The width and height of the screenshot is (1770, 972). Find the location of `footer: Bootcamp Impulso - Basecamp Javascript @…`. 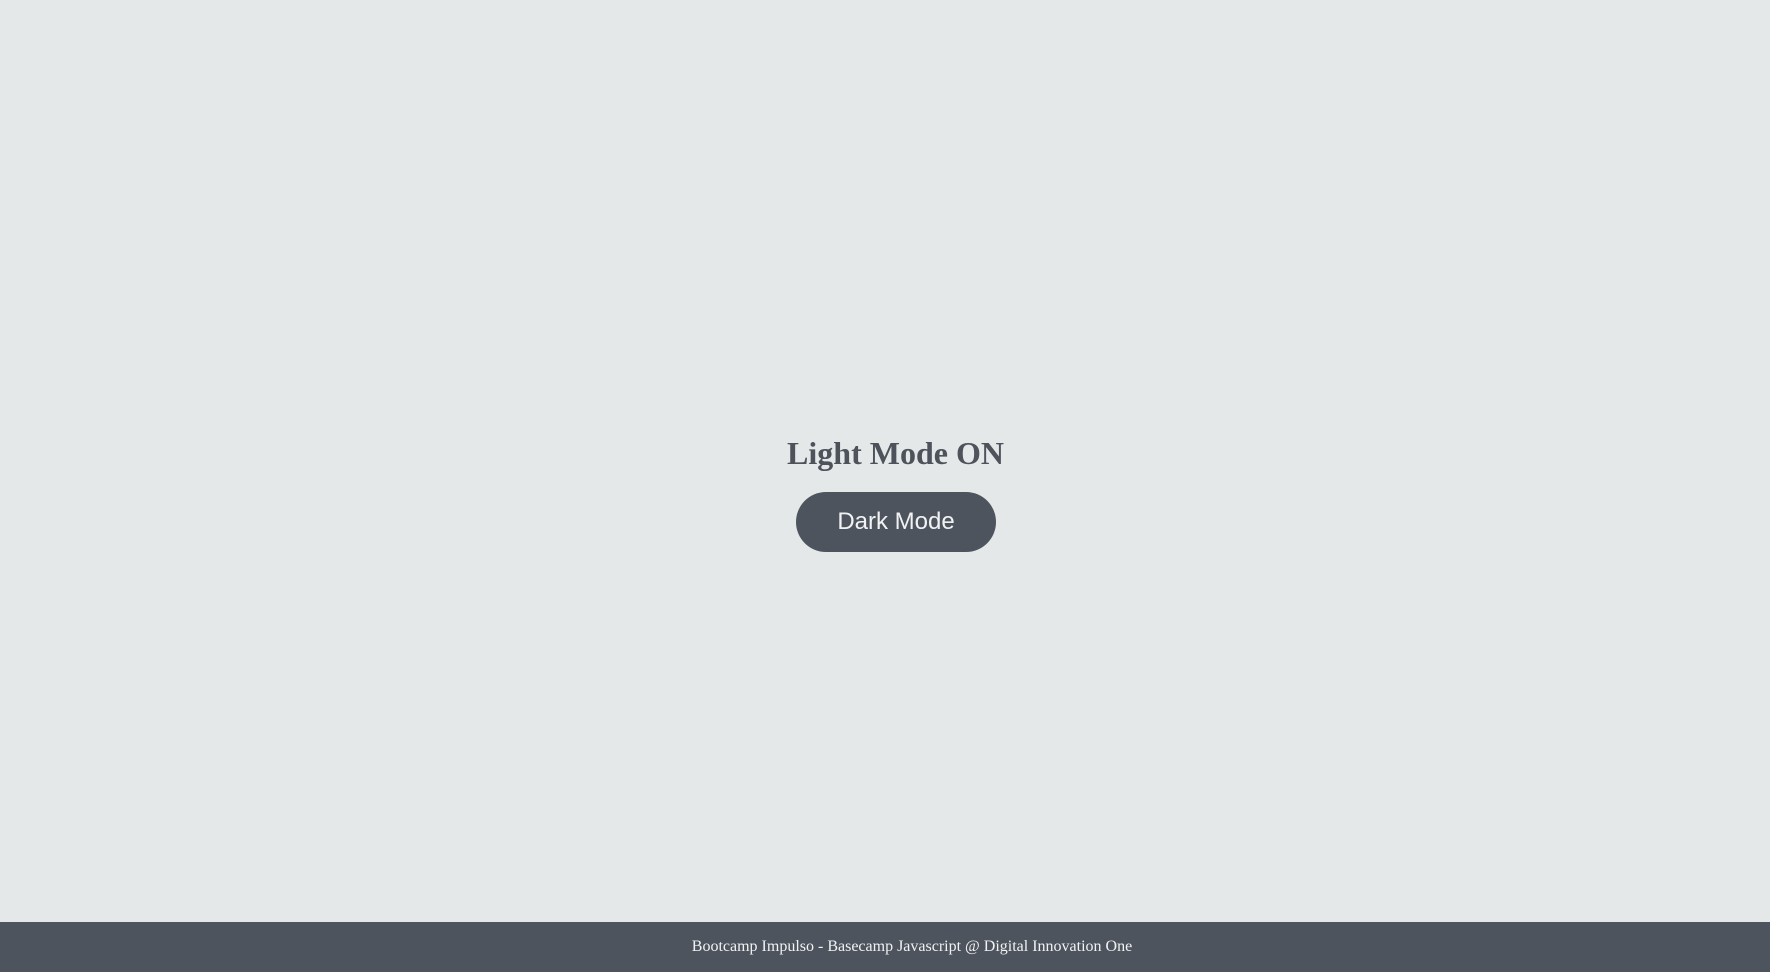

footer: Bootcamp Impulso - Basecamp Javascript @… is located at coordinates (885, 947).